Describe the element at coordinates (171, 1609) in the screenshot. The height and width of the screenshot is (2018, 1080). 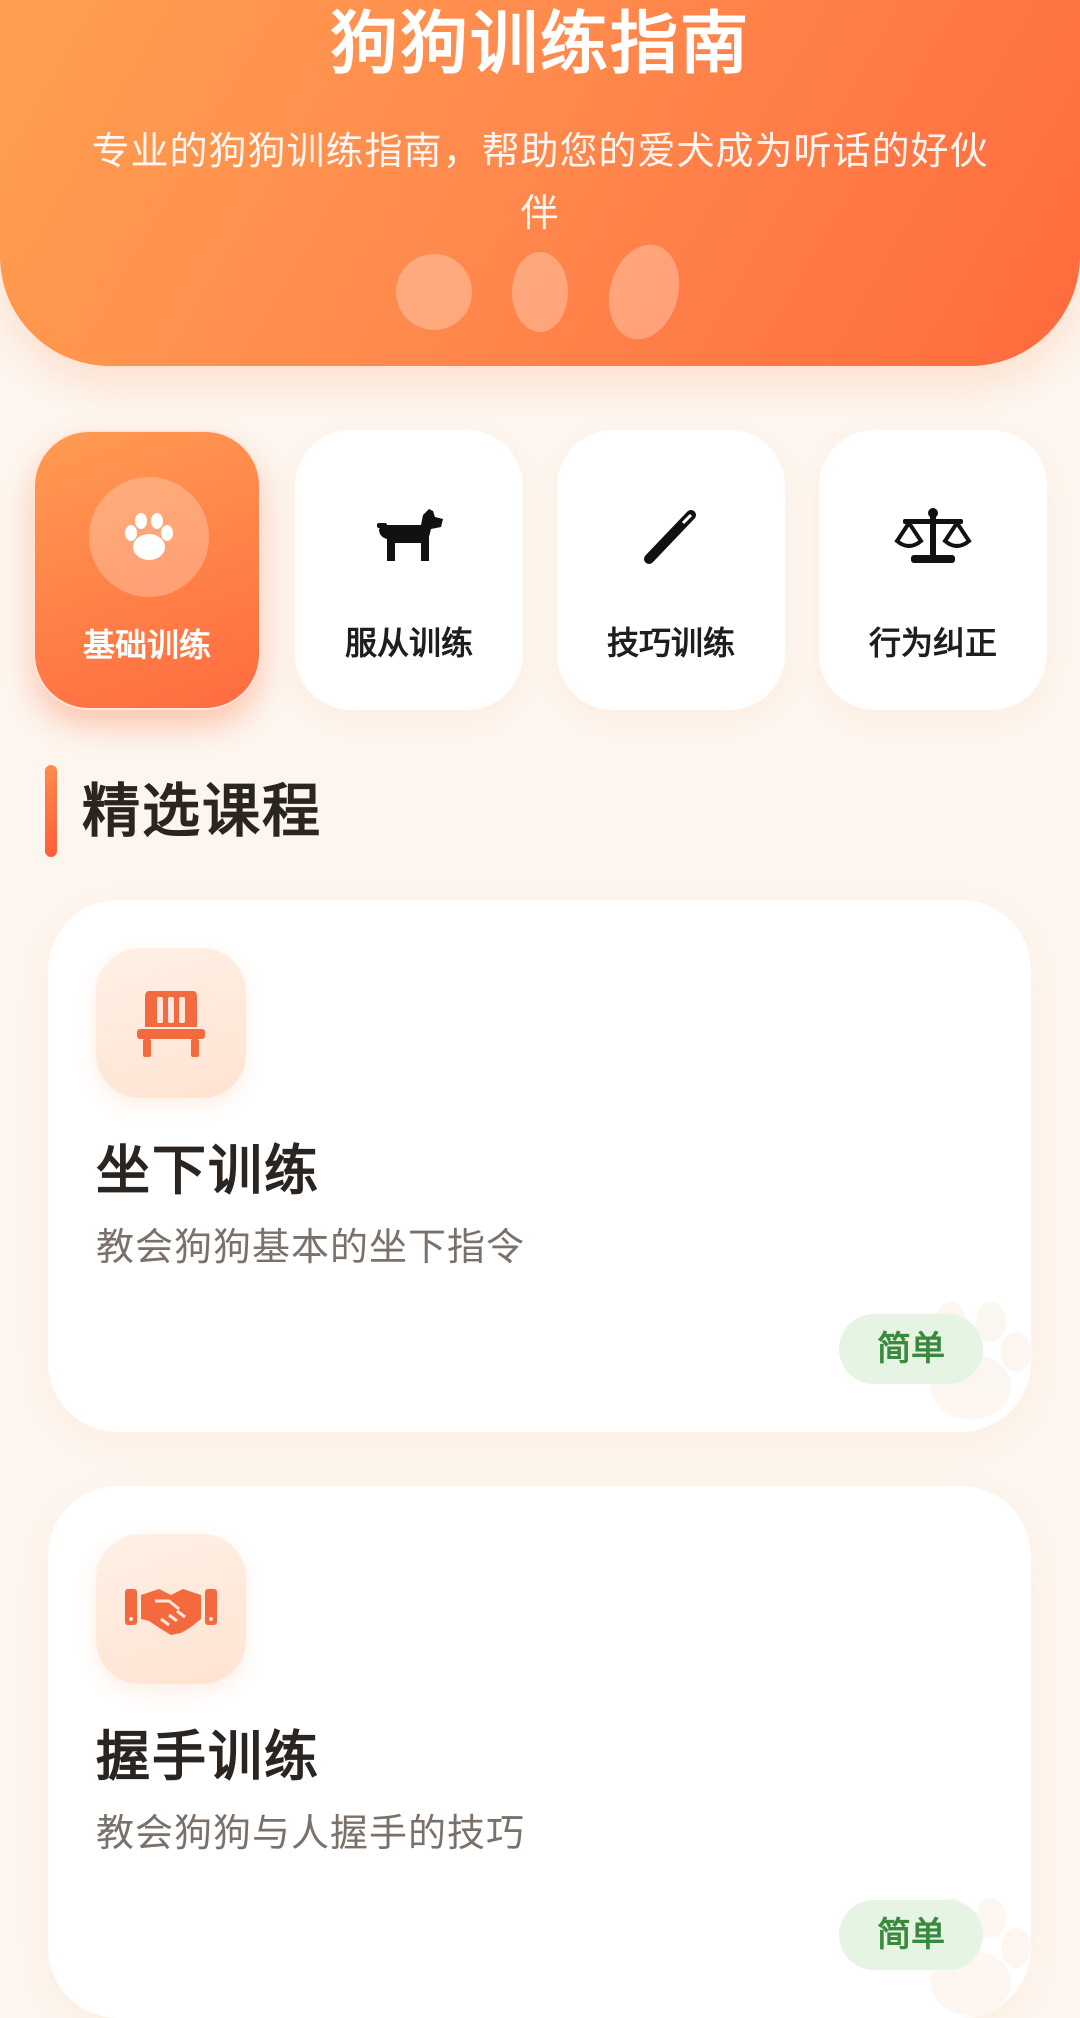
I see `handshake-icon` at that location.